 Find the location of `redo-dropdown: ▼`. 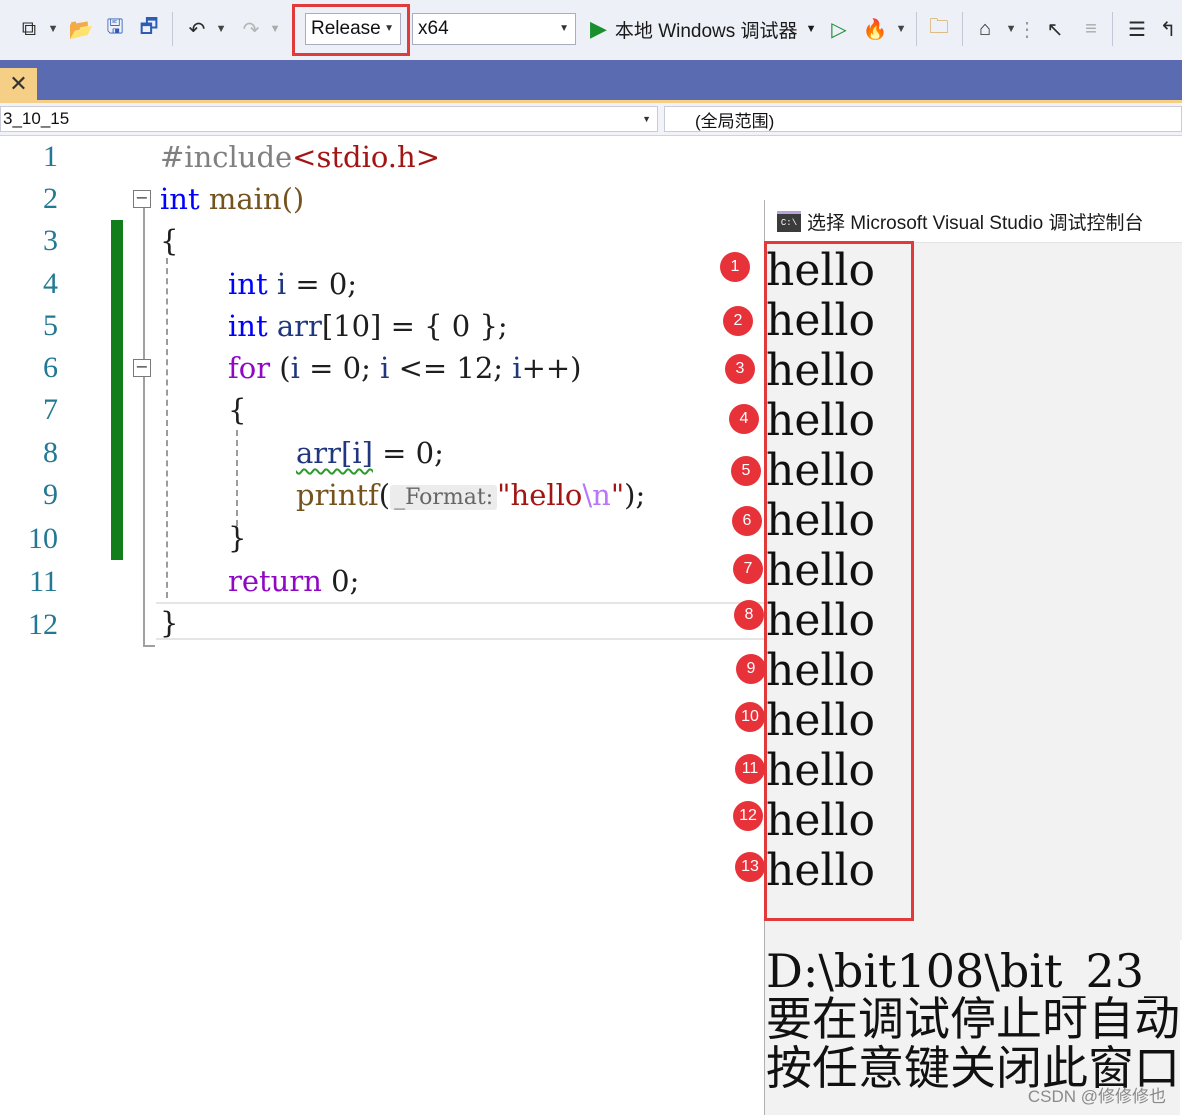

redo-dropdown: ▼ is located at coordinates (273, 29).